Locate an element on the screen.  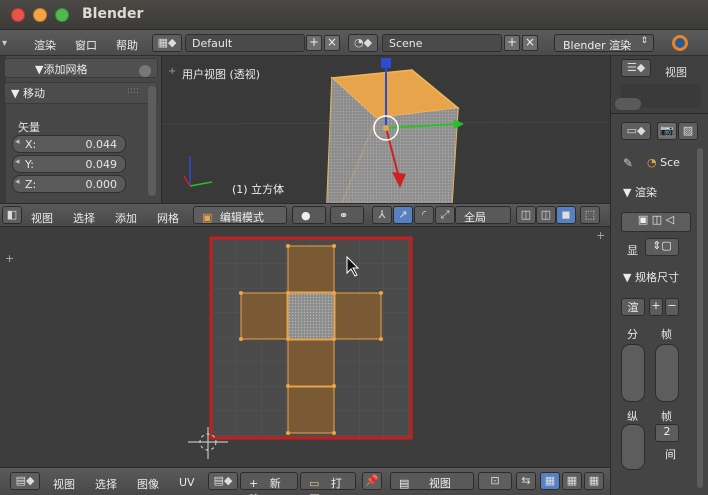
mode-dropdown: ▣ 编辑模式 is located at coordinates (240, 215).